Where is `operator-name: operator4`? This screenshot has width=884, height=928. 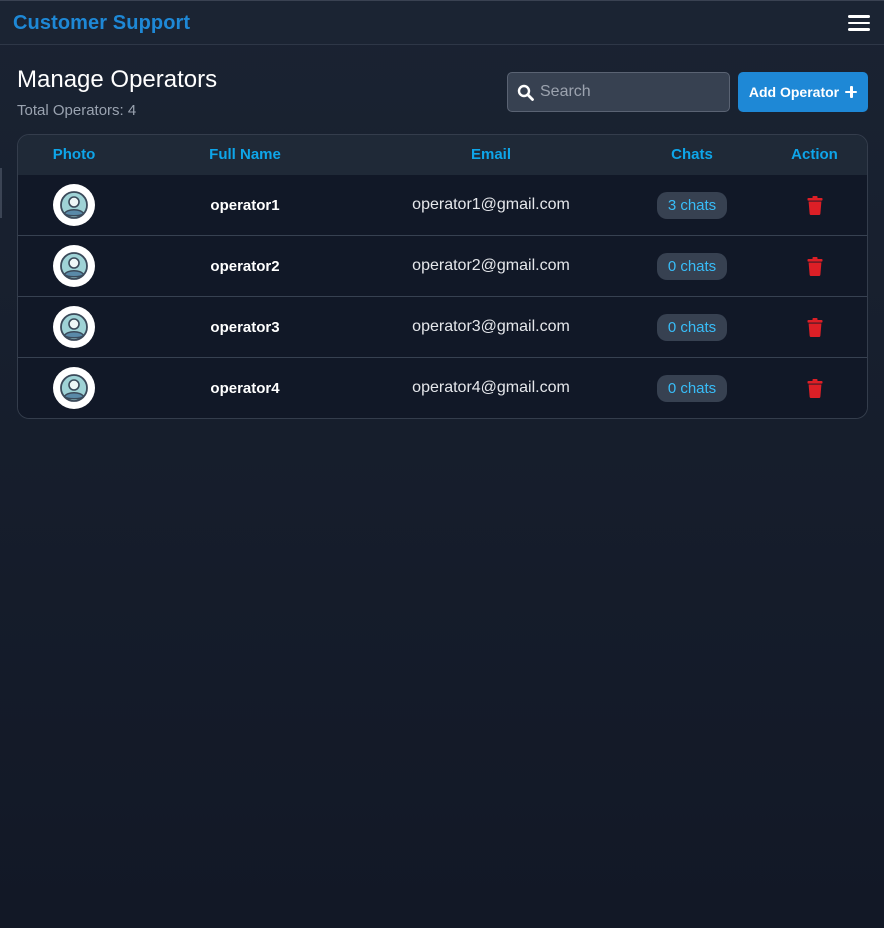
operator-name: operator4 is located at coordinates (245, 388).